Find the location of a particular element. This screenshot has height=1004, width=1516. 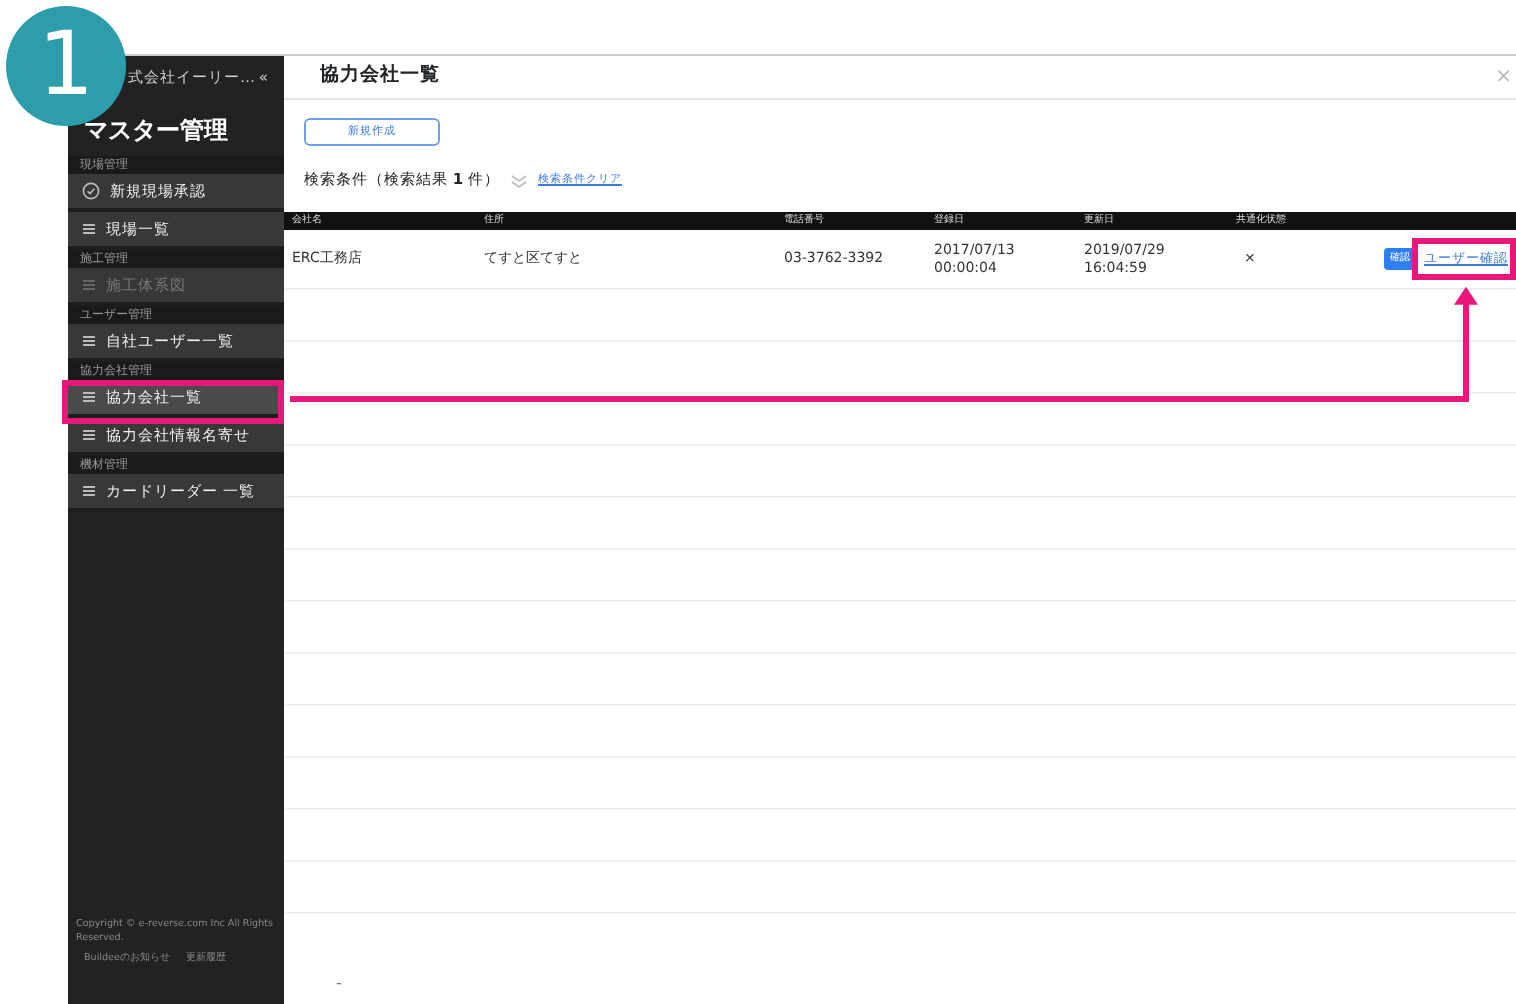

chevron-down-icon is located at coordinates (519, 180).